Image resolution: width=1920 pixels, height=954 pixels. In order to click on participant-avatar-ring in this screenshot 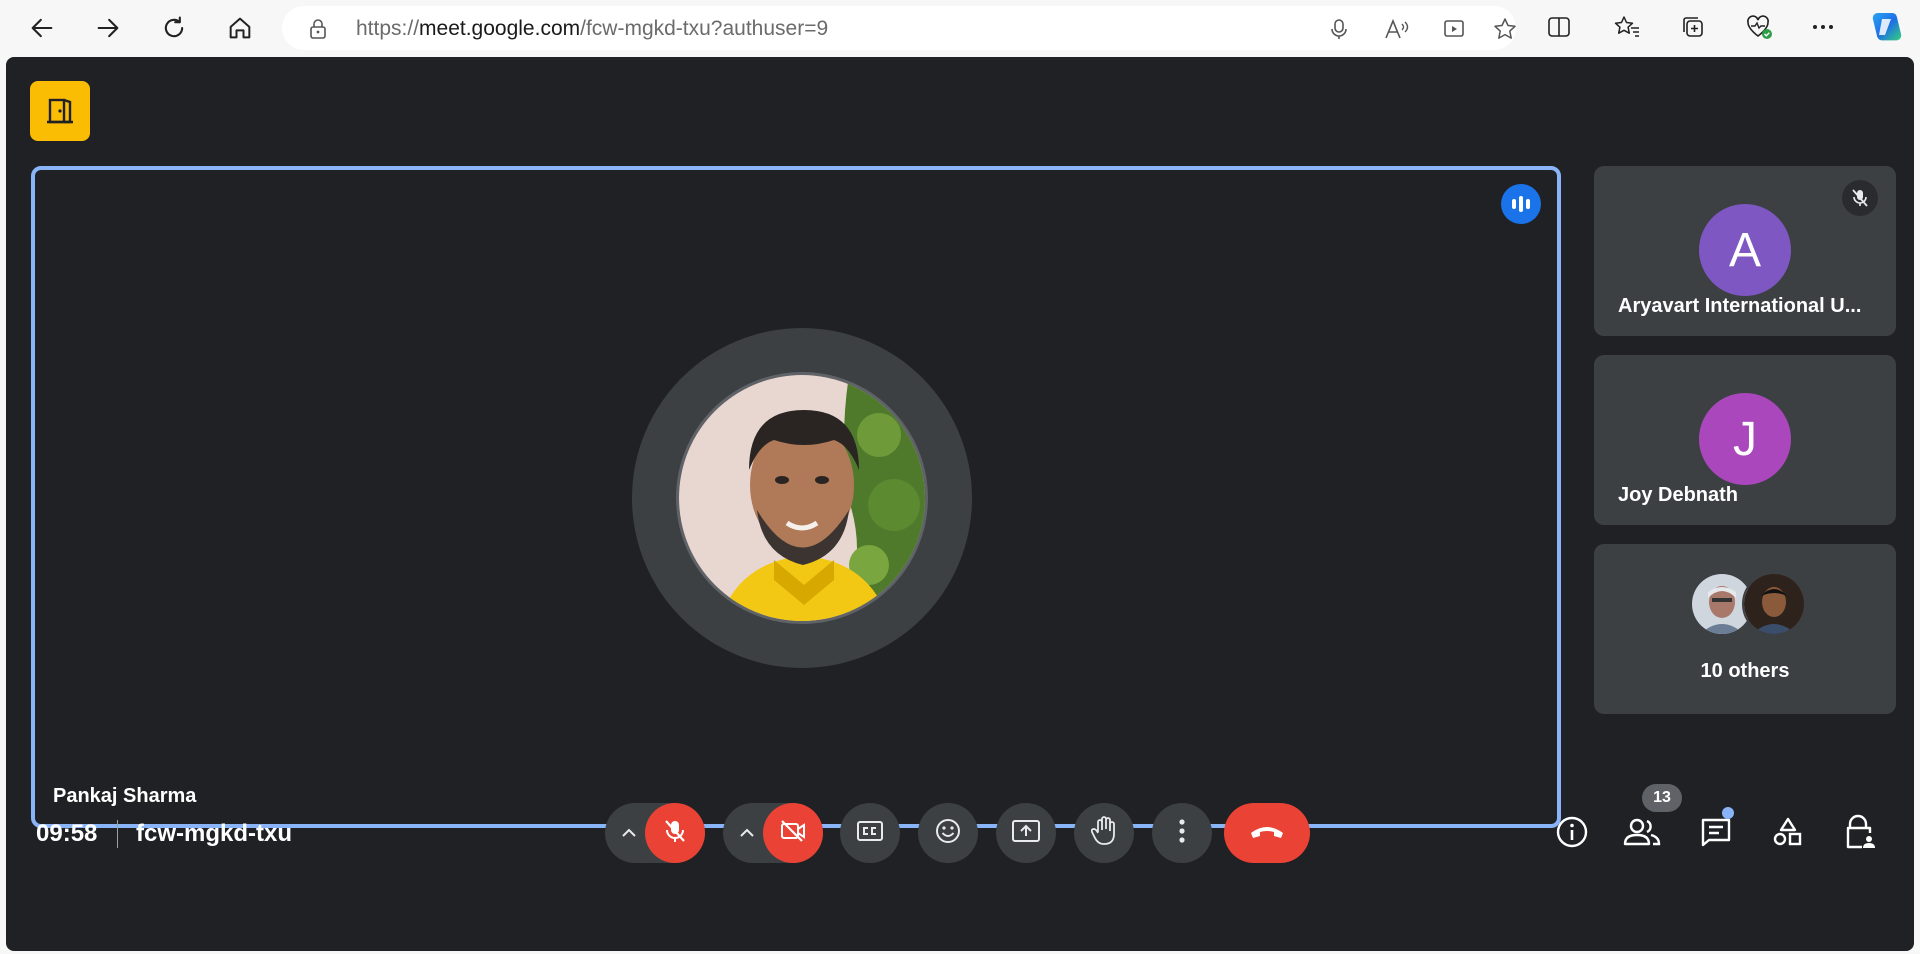, I will do `click(802, 498)`.